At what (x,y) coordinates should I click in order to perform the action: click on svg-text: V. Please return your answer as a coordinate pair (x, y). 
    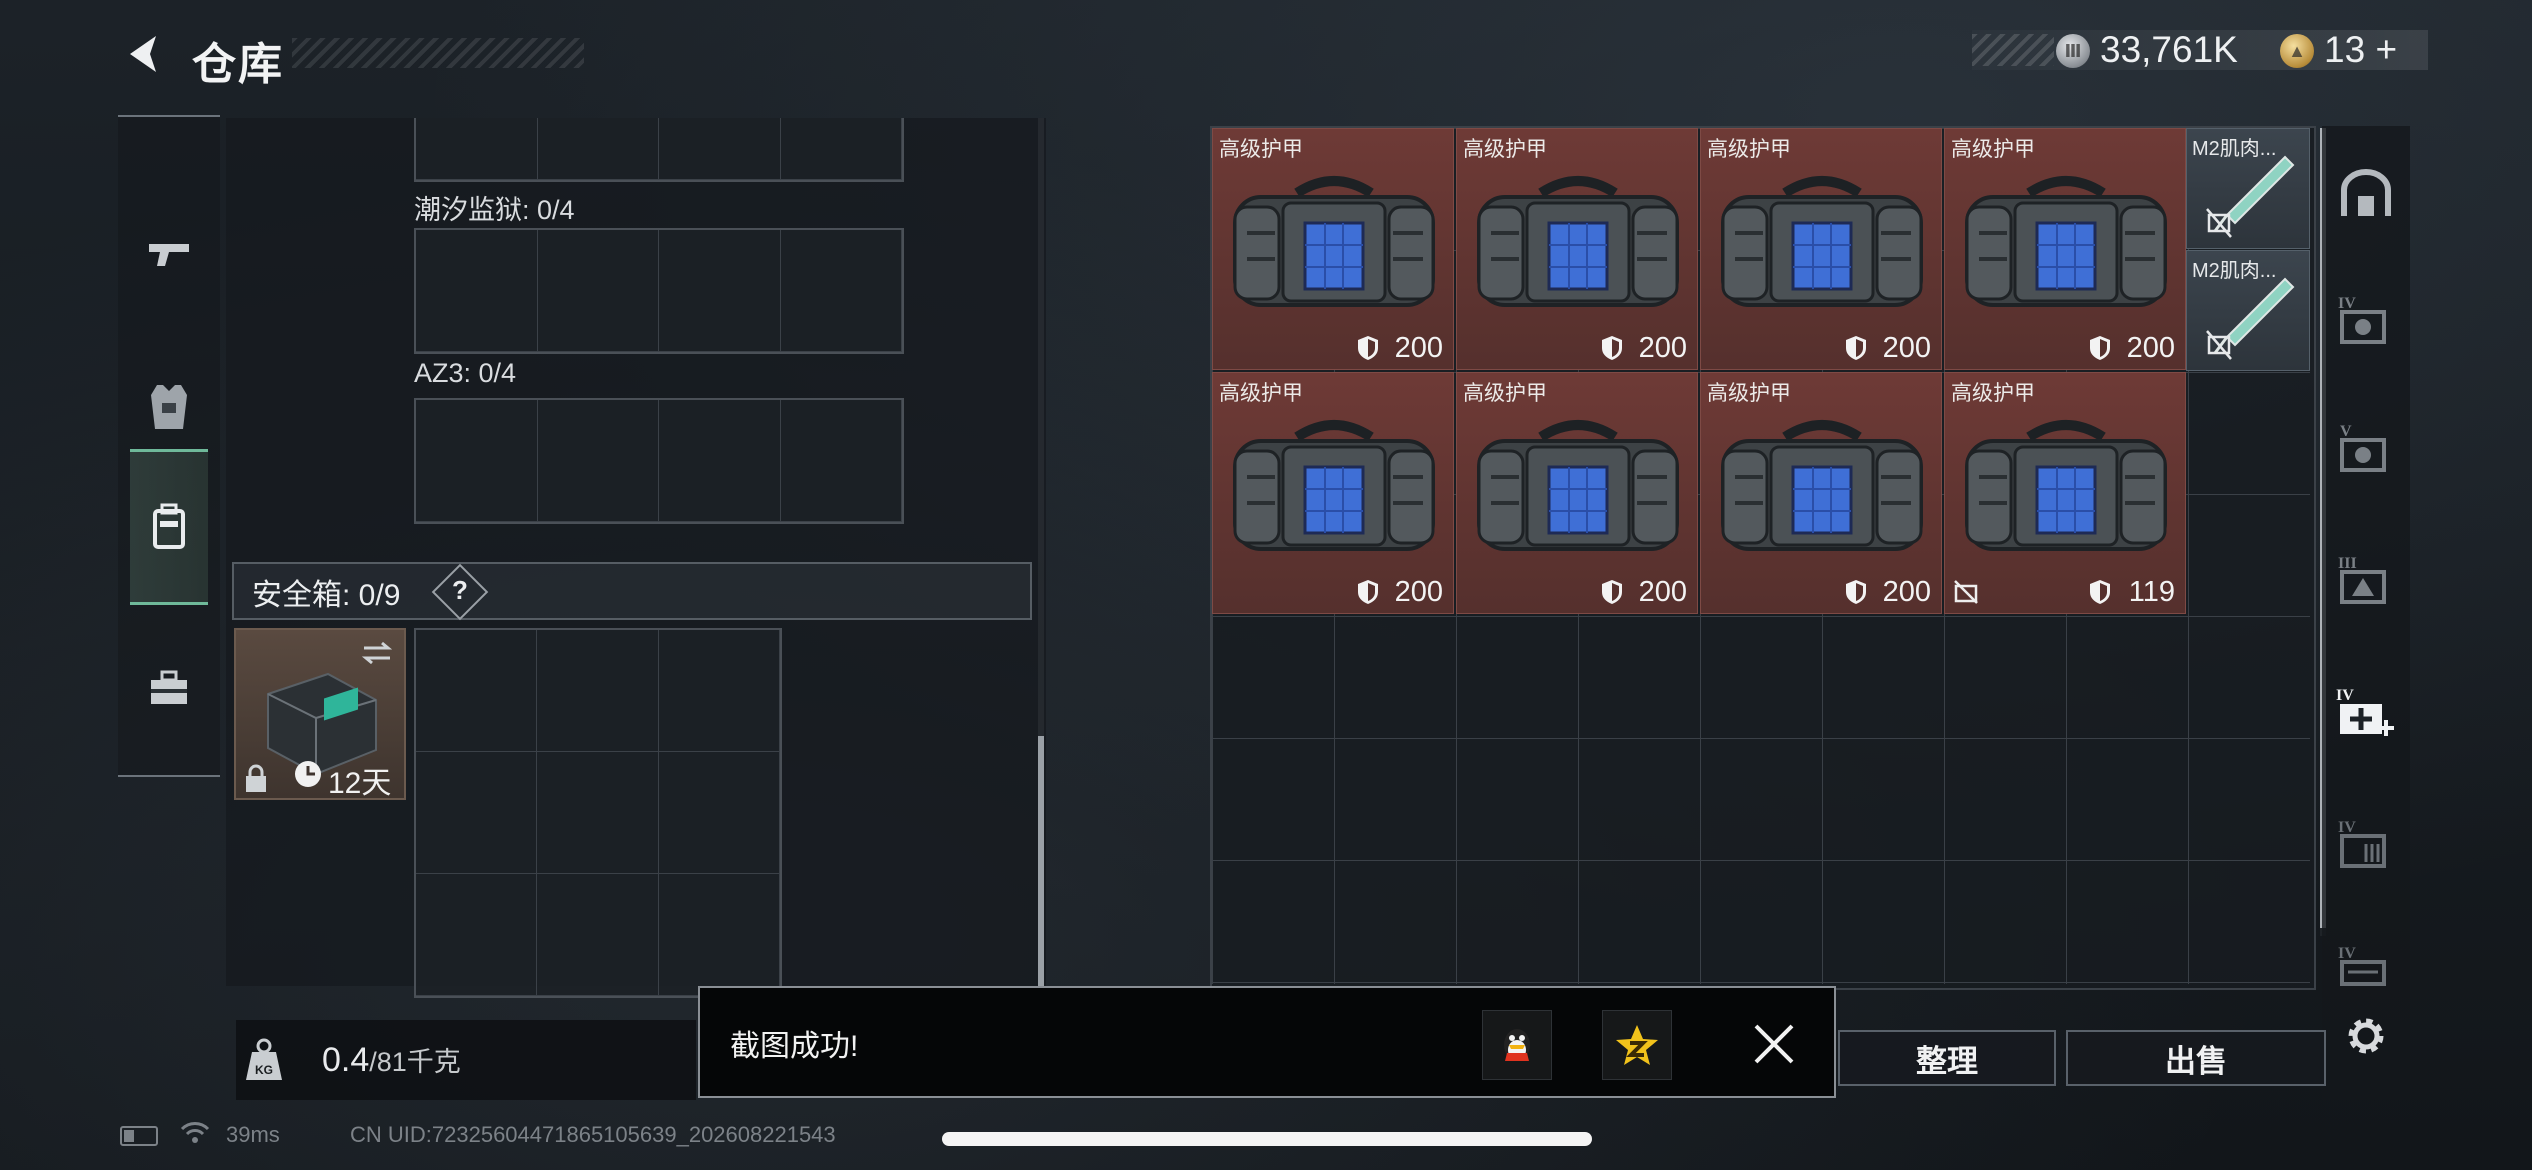
    Looking at the image, I should click on (2346, 431).